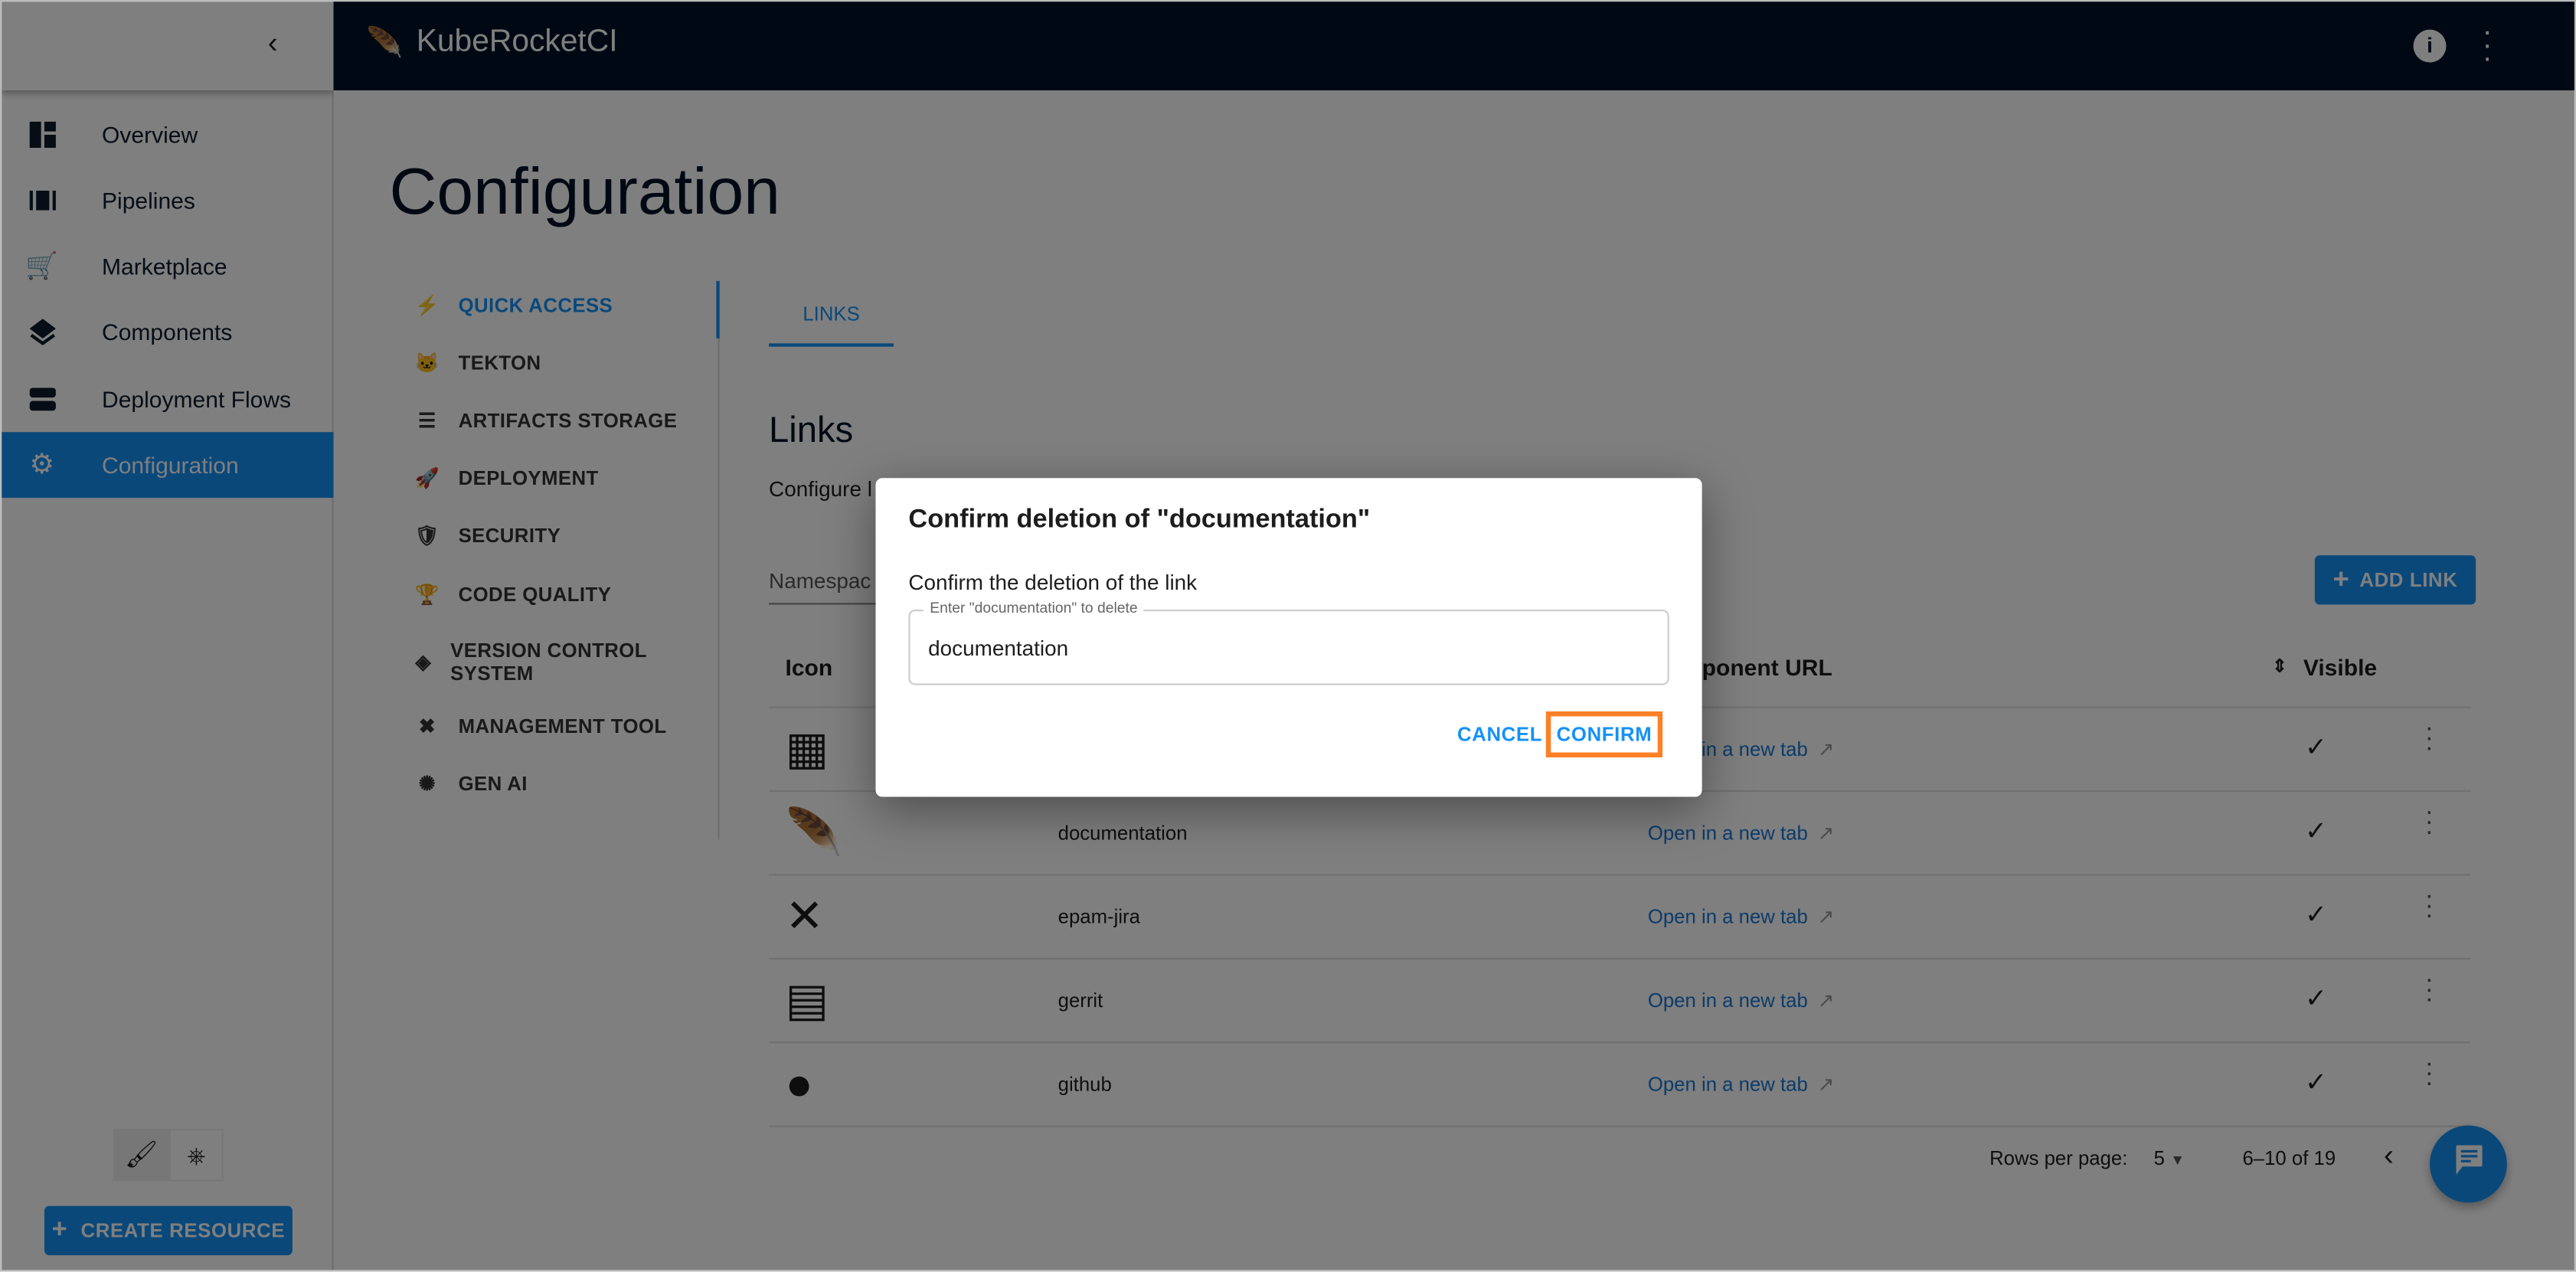 This screenshot has width=2576, height=1272. I want to click on input-label: Enter "documentation" to delete, so click(1034, 608).